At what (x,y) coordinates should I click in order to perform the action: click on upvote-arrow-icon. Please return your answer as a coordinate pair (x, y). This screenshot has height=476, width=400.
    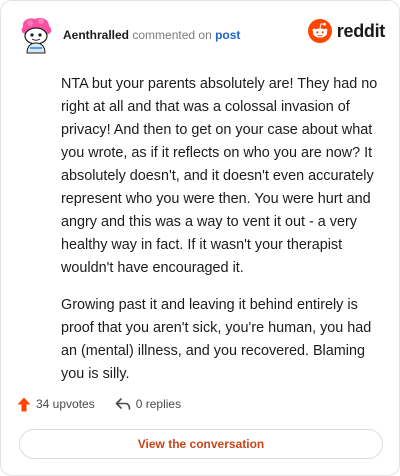
    Looking at the image, I should click on (24, 404).